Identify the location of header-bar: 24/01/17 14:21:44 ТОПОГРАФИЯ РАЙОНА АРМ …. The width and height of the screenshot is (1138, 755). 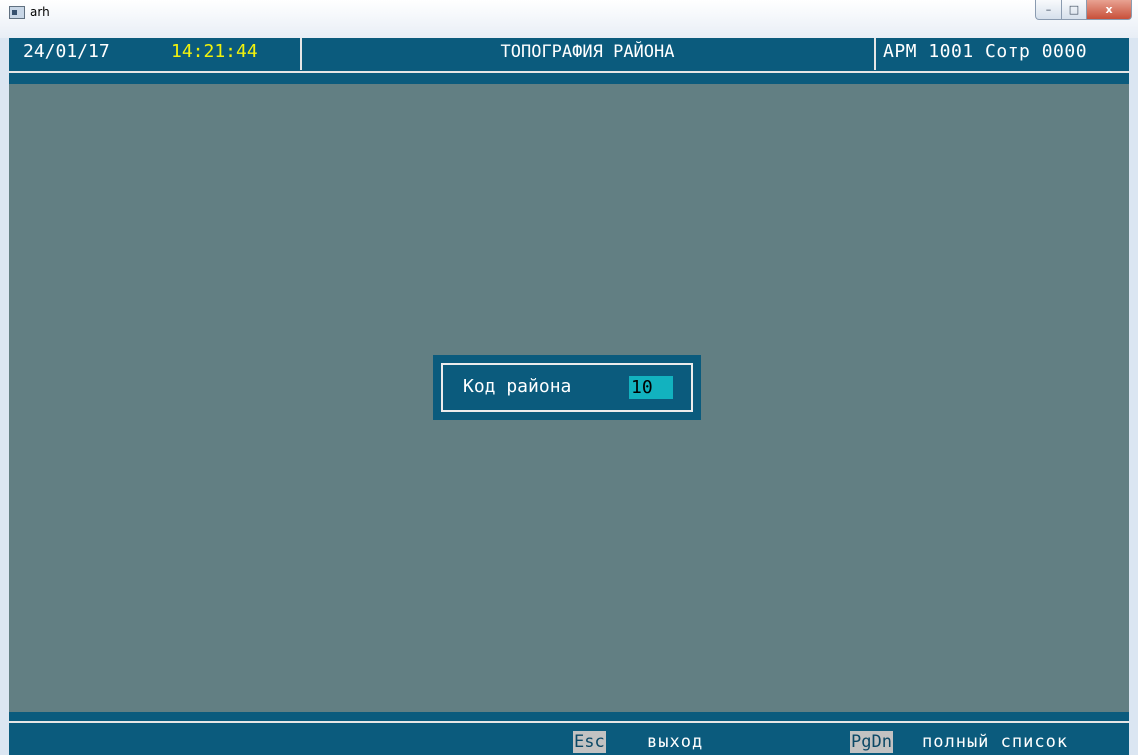
(569, 61).